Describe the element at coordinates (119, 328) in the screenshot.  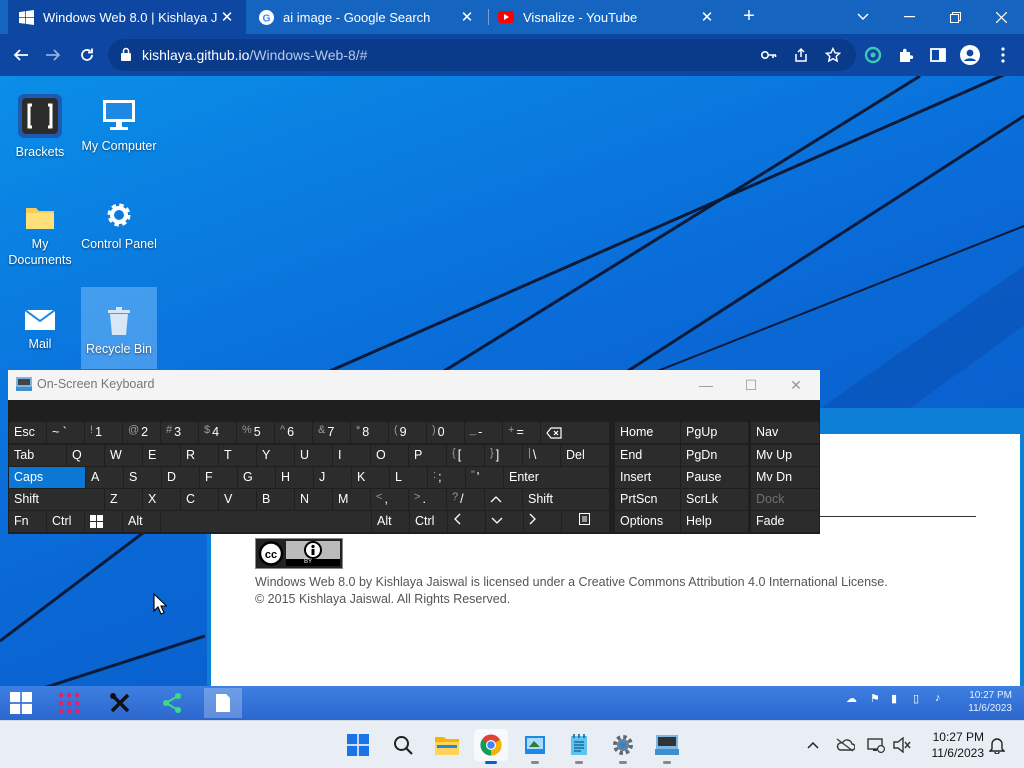
I see `desktop-icon-recycle-bin: Recycle Bin` at that location.